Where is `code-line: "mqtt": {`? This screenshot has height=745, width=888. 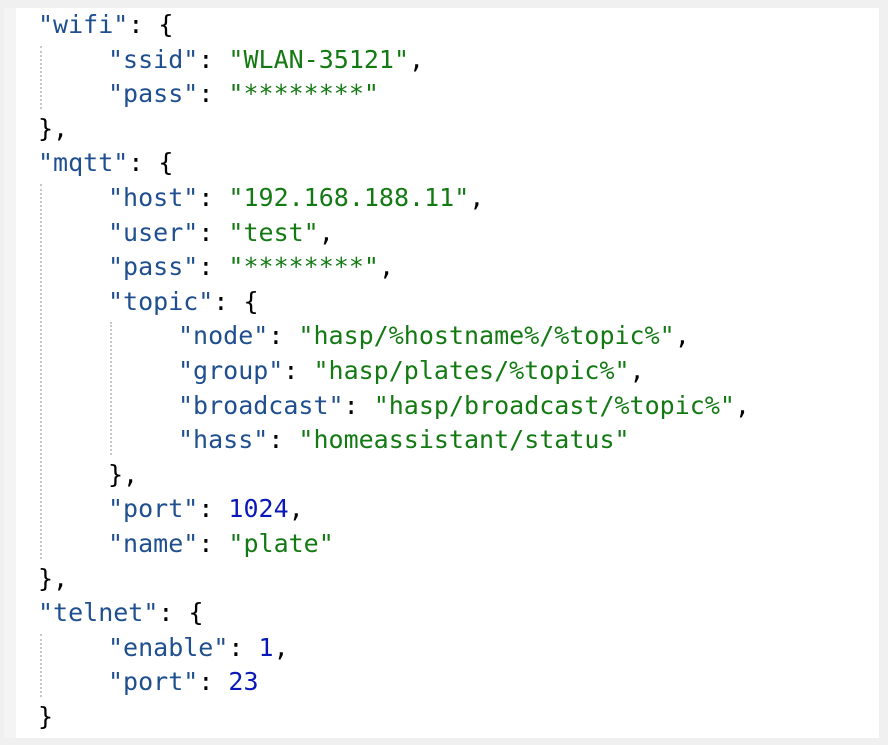
code-line: "mqtt": { is located at coordinates (105, 163).